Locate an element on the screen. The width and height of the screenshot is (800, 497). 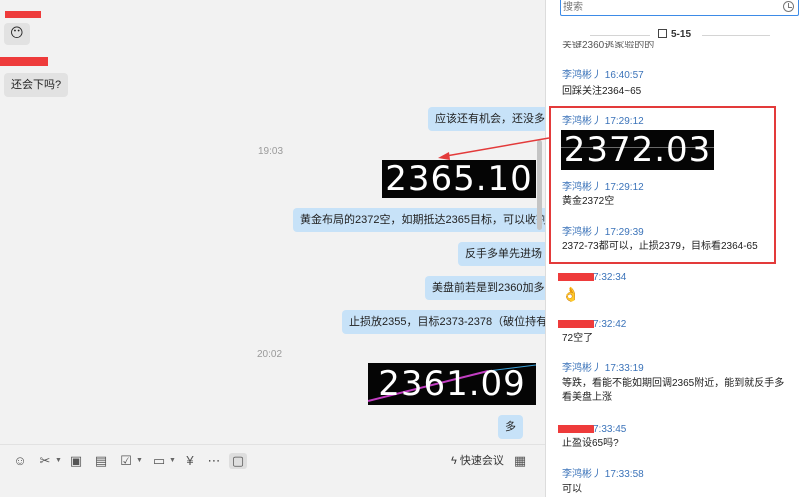
clock-icon is located at coordinates (788, 6).